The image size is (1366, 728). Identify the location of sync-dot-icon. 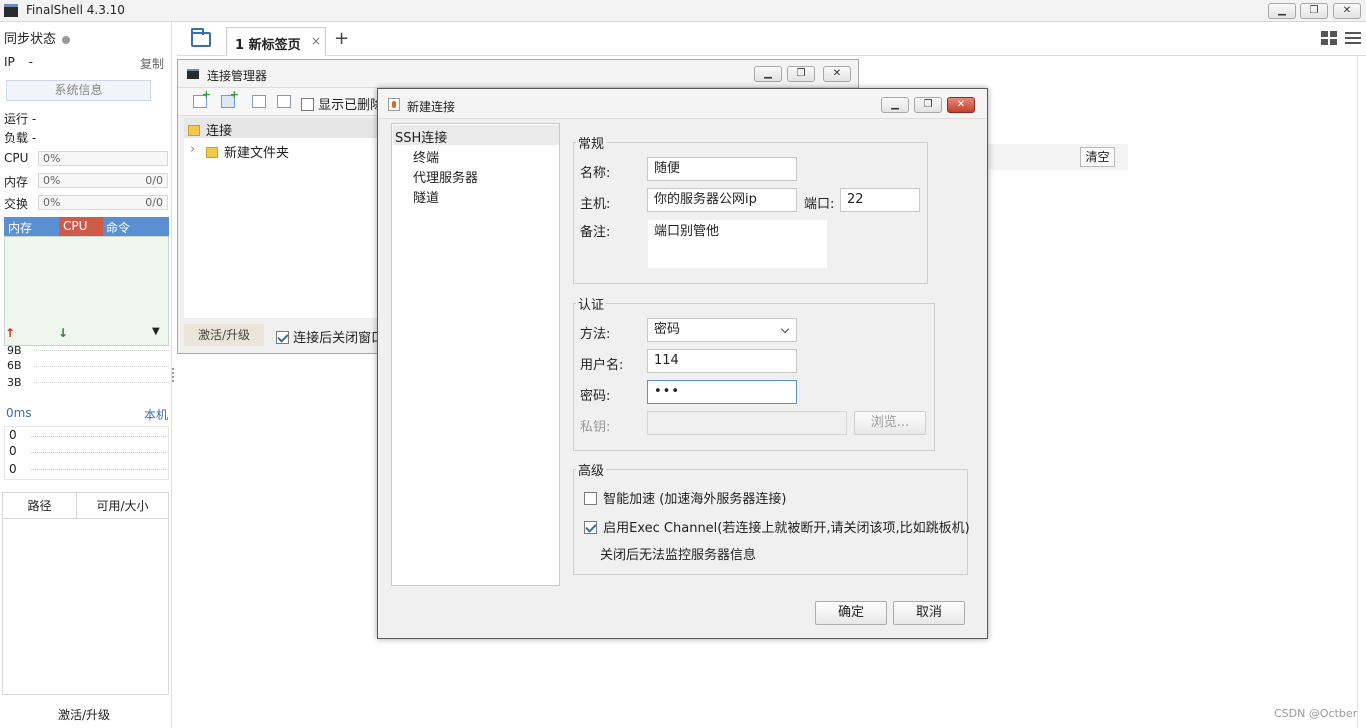
(66, 39).